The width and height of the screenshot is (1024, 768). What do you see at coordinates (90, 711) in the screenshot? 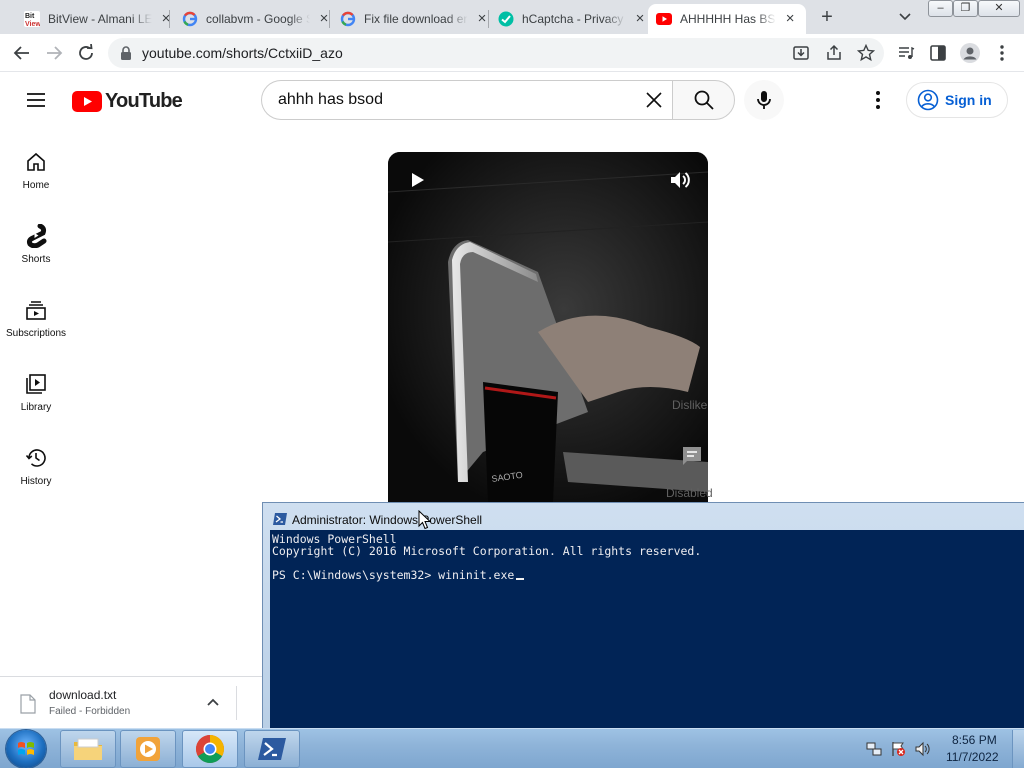
I see `download-status: Failed - Forbidden` at bounding box center [90, 711].